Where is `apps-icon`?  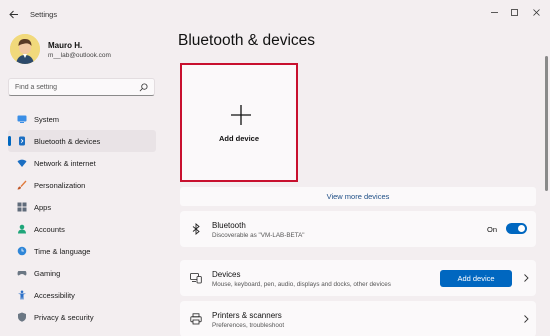
apps-icon is located at coordinates (22, 207).